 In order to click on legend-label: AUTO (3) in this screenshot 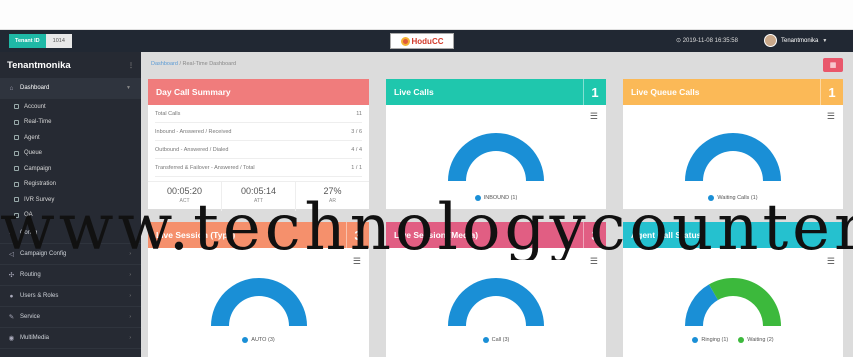, I will do `click(263, 340)`.